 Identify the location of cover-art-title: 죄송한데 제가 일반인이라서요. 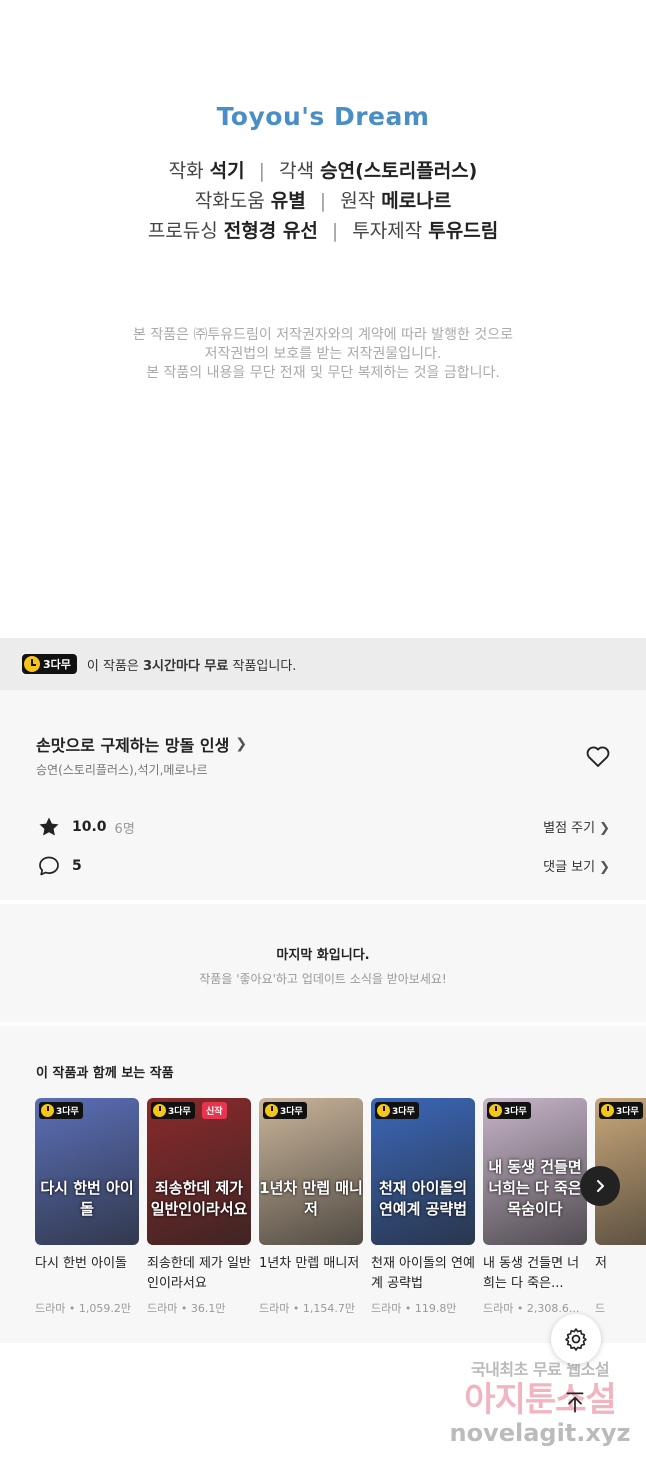
(199, 1198).